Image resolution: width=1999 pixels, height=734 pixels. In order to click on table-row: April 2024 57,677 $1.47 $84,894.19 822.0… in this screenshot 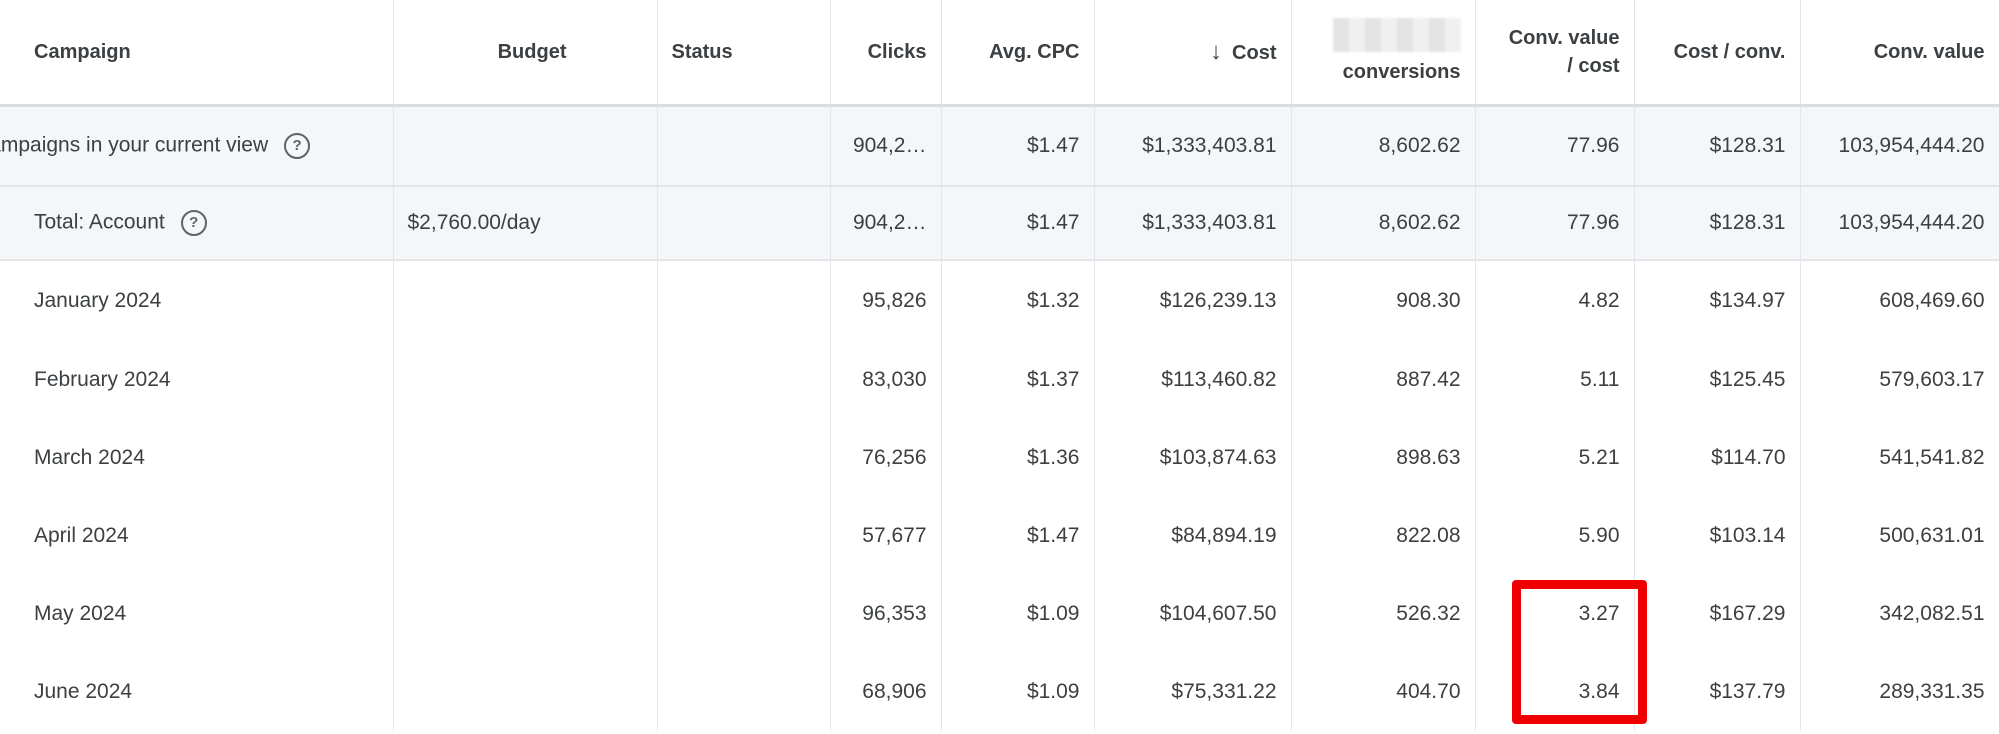, I will do `click(999, 536)`.